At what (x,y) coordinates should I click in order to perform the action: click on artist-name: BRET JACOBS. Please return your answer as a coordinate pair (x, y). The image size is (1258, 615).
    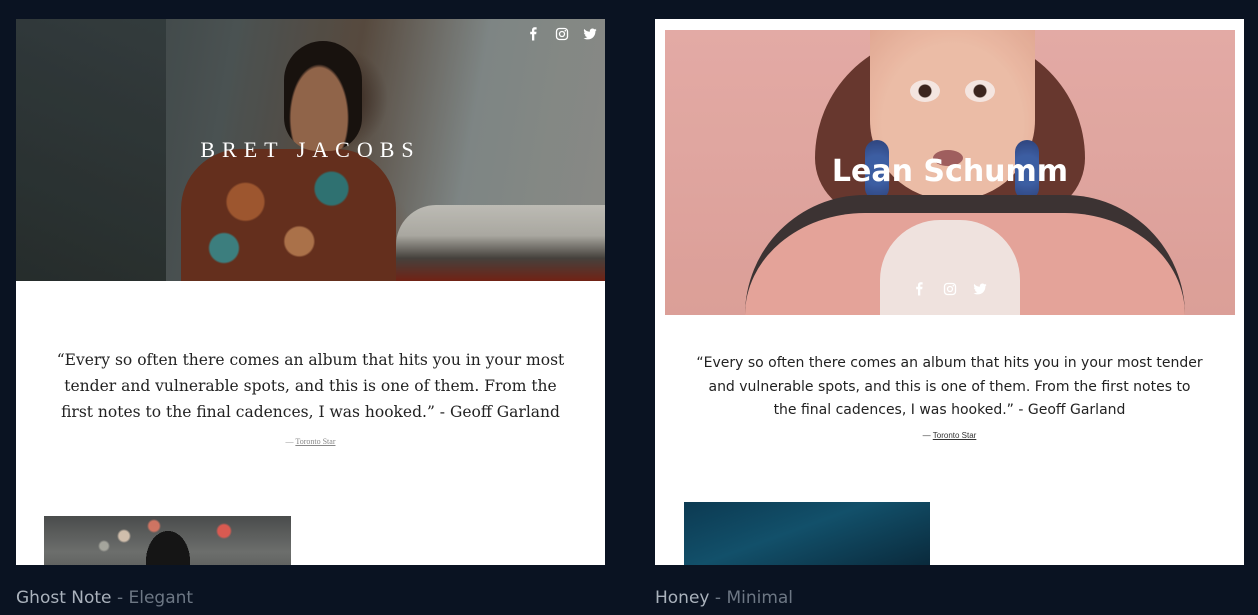
    Looking at the image, I should click on (310, 149).